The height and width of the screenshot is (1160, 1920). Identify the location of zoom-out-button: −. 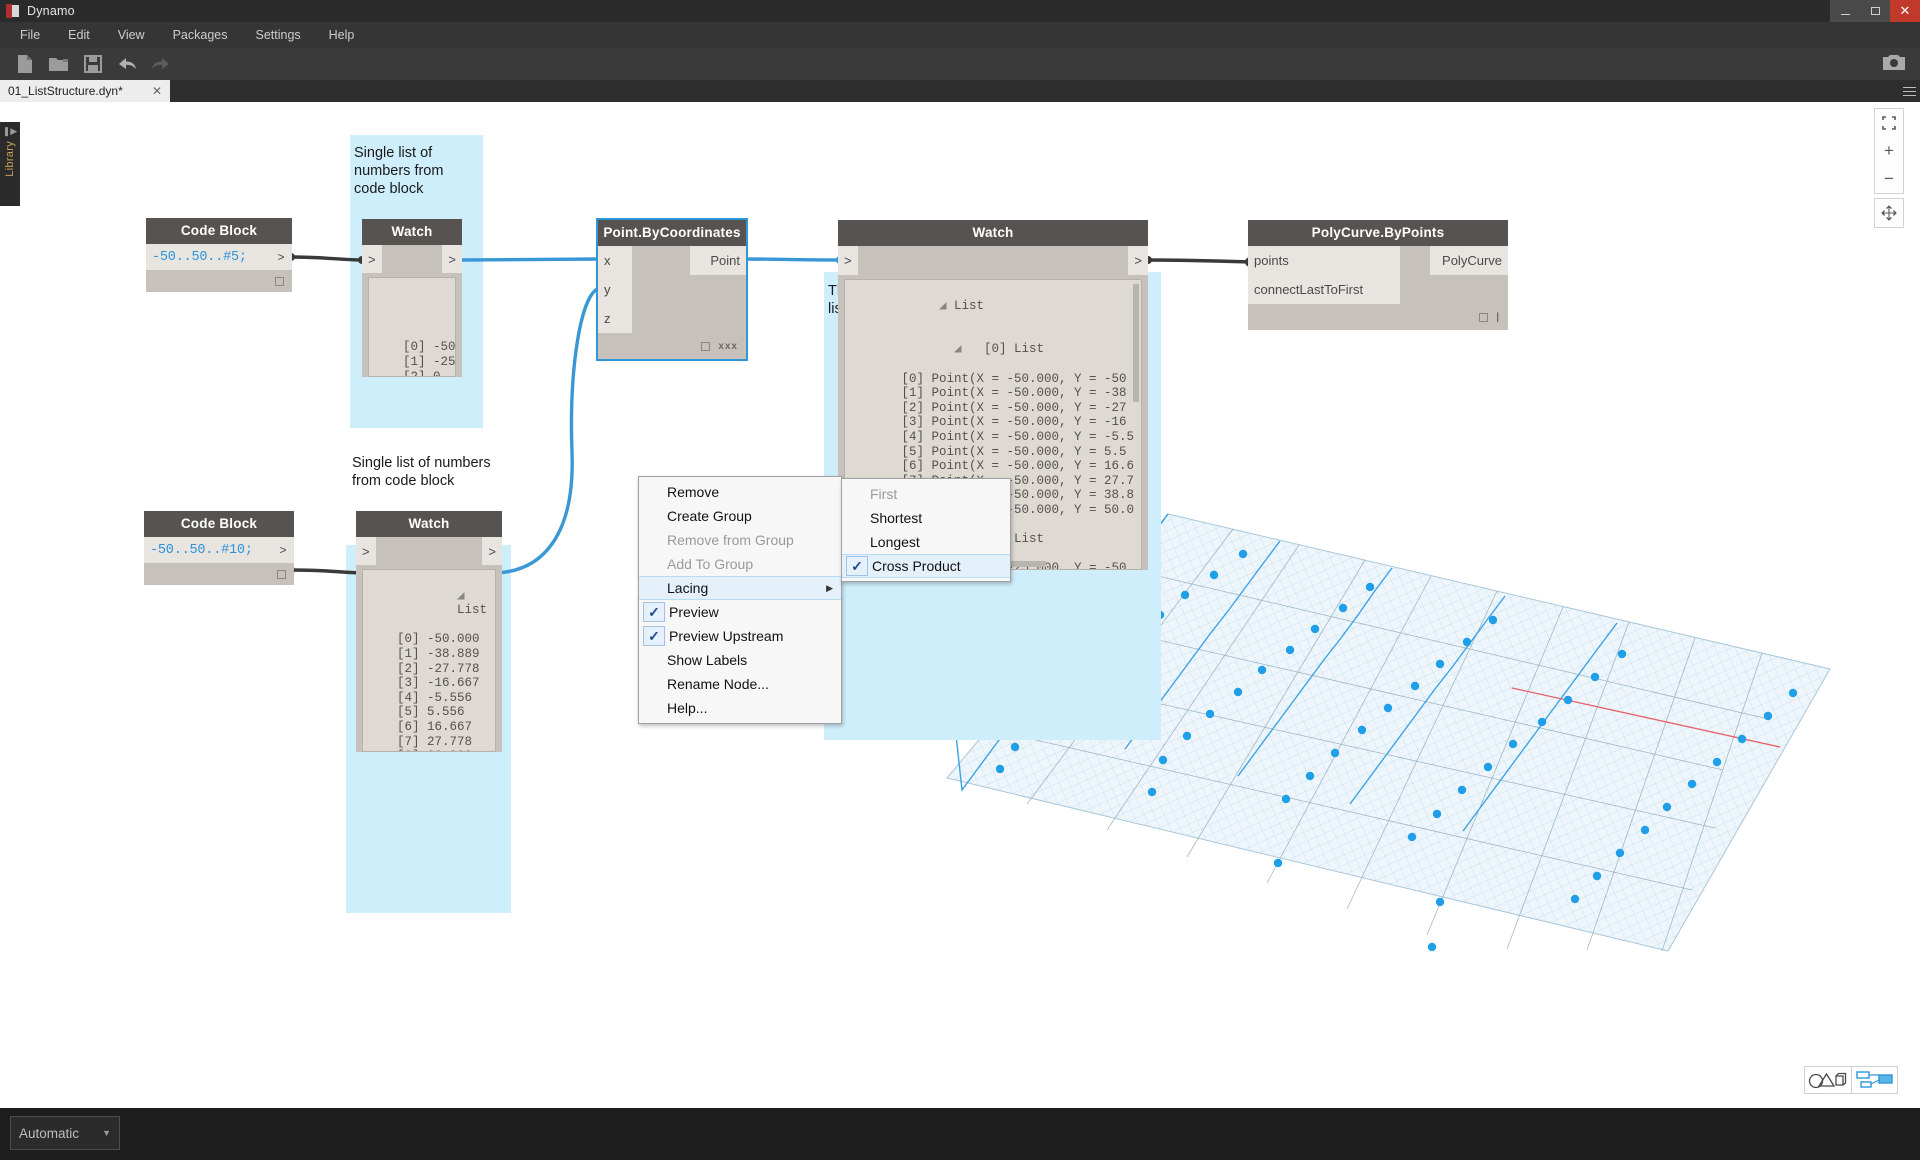
(1889, 179).